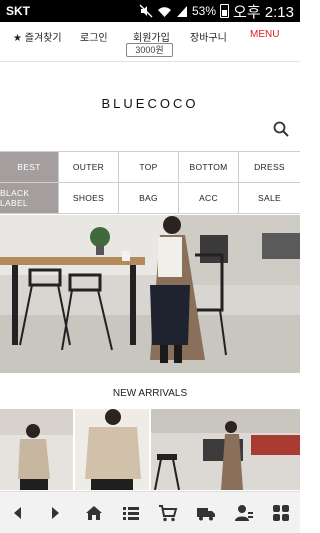 This screenshot has height=533, width=320. What do you see at coordinates (149, 167) in the screenshot?
I see `category-top: TOP` at bounding box center [149, 167].